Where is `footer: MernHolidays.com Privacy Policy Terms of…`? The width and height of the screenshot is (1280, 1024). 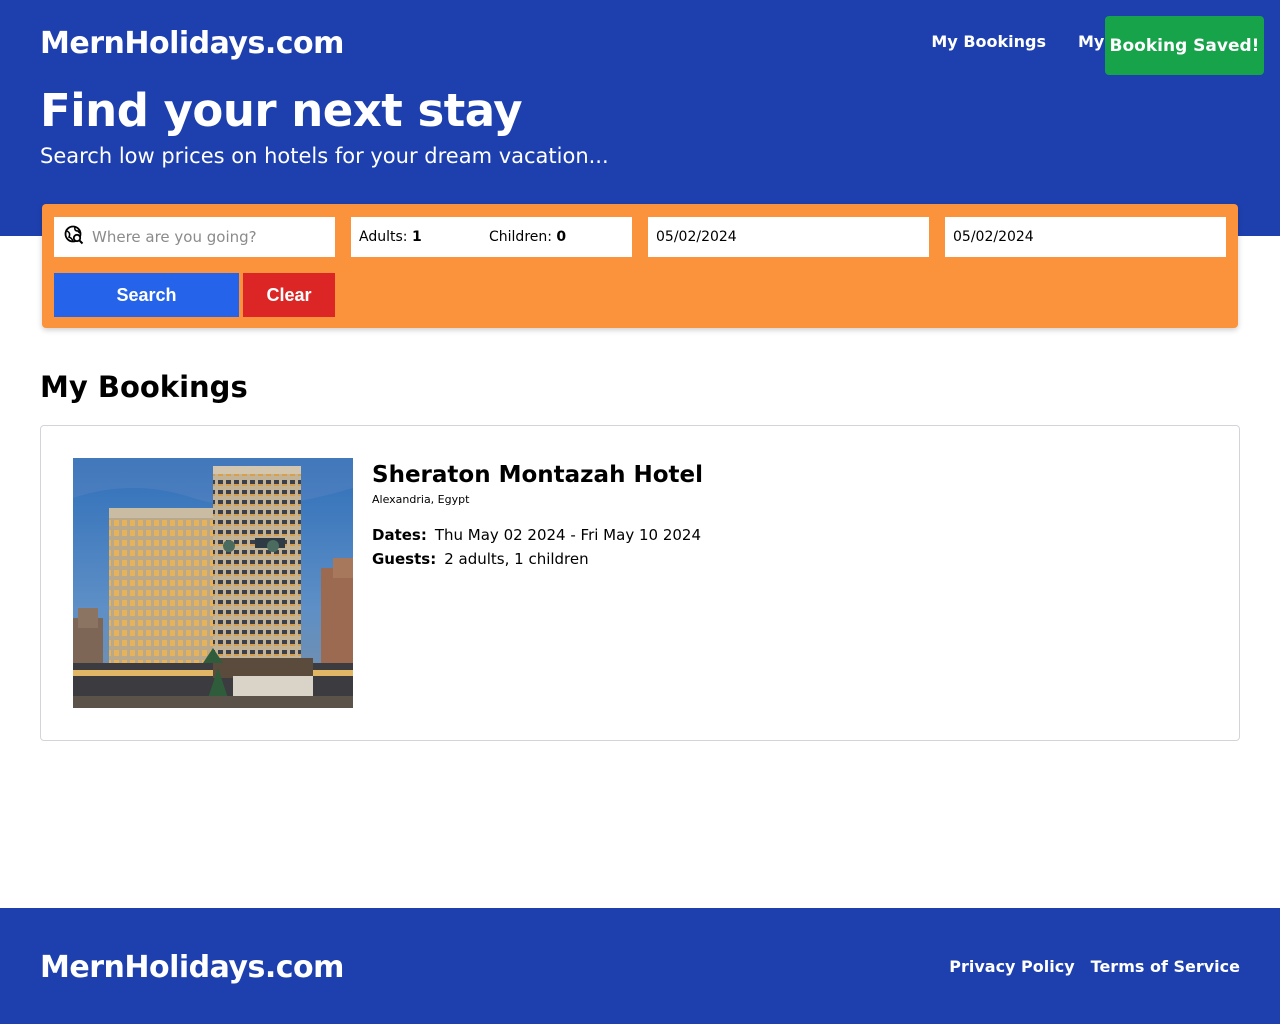 footer: MernHolidays.com Privacy Policy Terms of… is located at coordinates (640, 966).